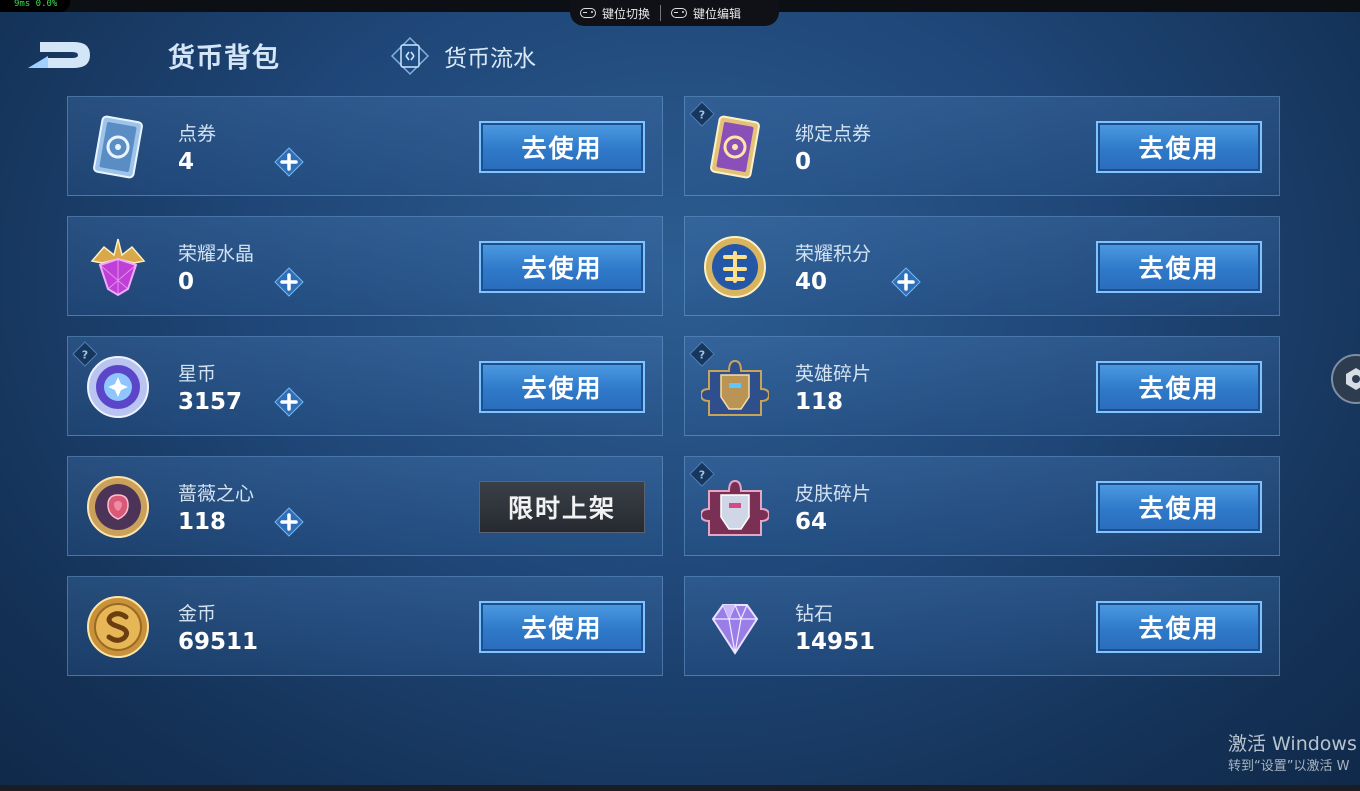 The width and height of the screenshot is (1360, 791). Describe the element at coordinates (197, 374) in the screenshot. I see `currency-name: 星币` at that location.